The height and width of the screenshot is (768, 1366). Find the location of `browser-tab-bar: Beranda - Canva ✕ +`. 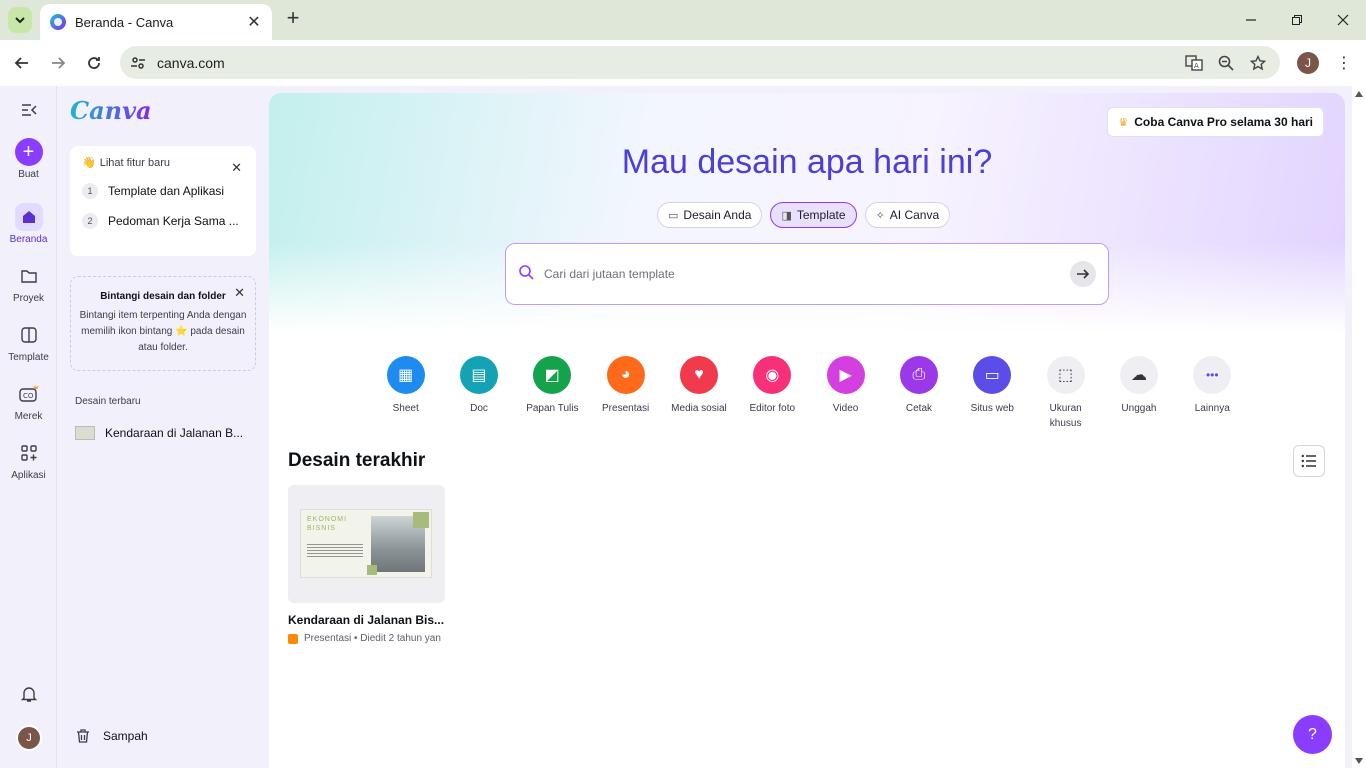

browser-tab-bar: Beranda - Canva ✕ + is located at coordinates (683, 20).